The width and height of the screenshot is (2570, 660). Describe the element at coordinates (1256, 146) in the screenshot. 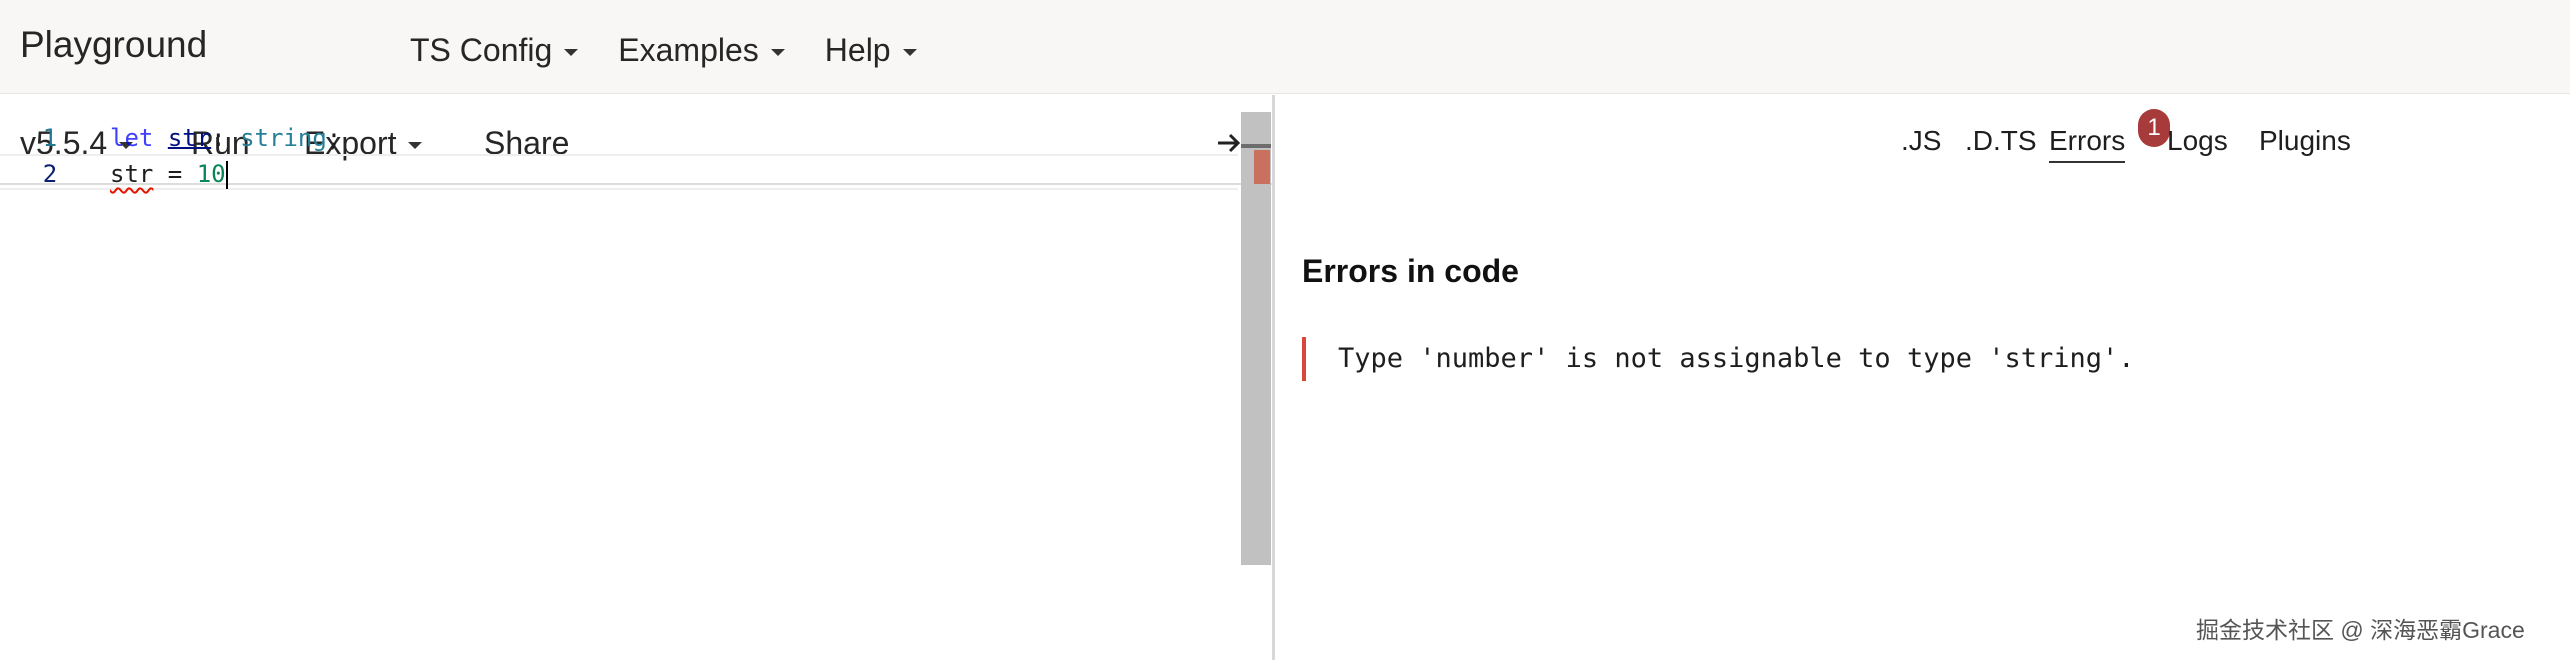

I see `scrollbar-cursor-marker` at that location.